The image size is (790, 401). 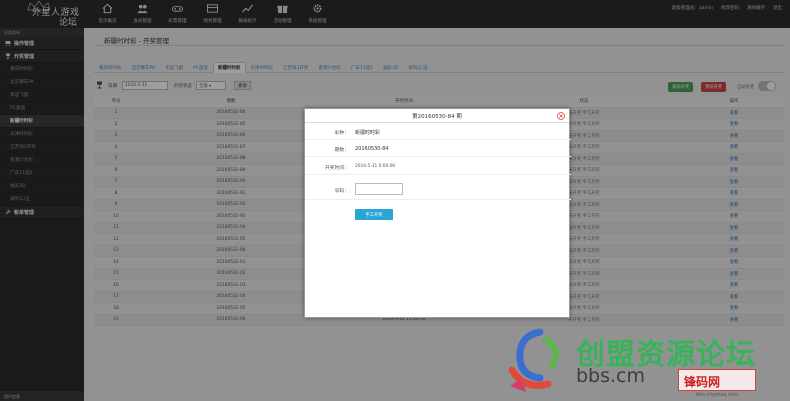 I want to click on modal-row-time: 开奖时间： 2016-5-31 0:00:00, so click(x=438, y=167).